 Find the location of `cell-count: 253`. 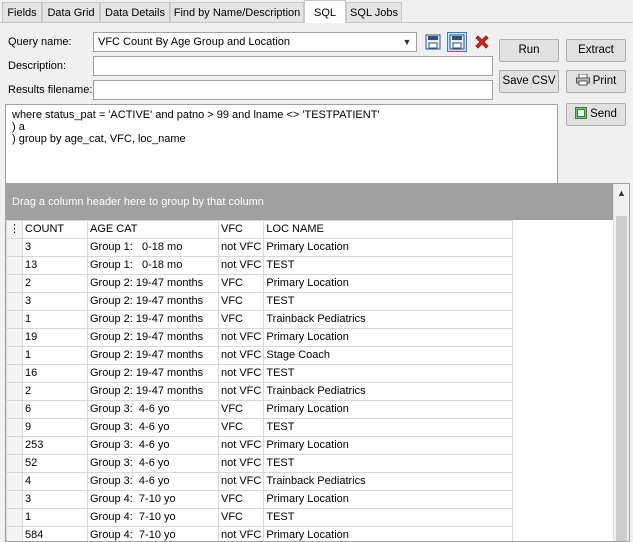

cell-count: 253 is located at coordinates (55, 445).